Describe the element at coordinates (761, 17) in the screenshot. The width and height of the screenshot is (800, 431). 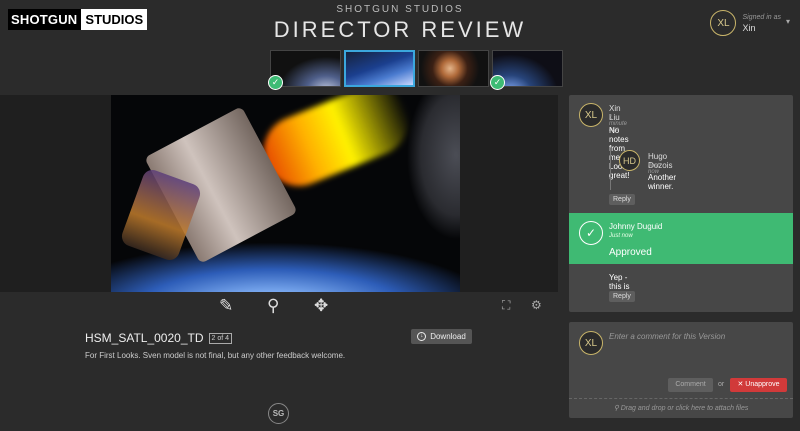
I see `signed-in-label: Signed in as` at that location.